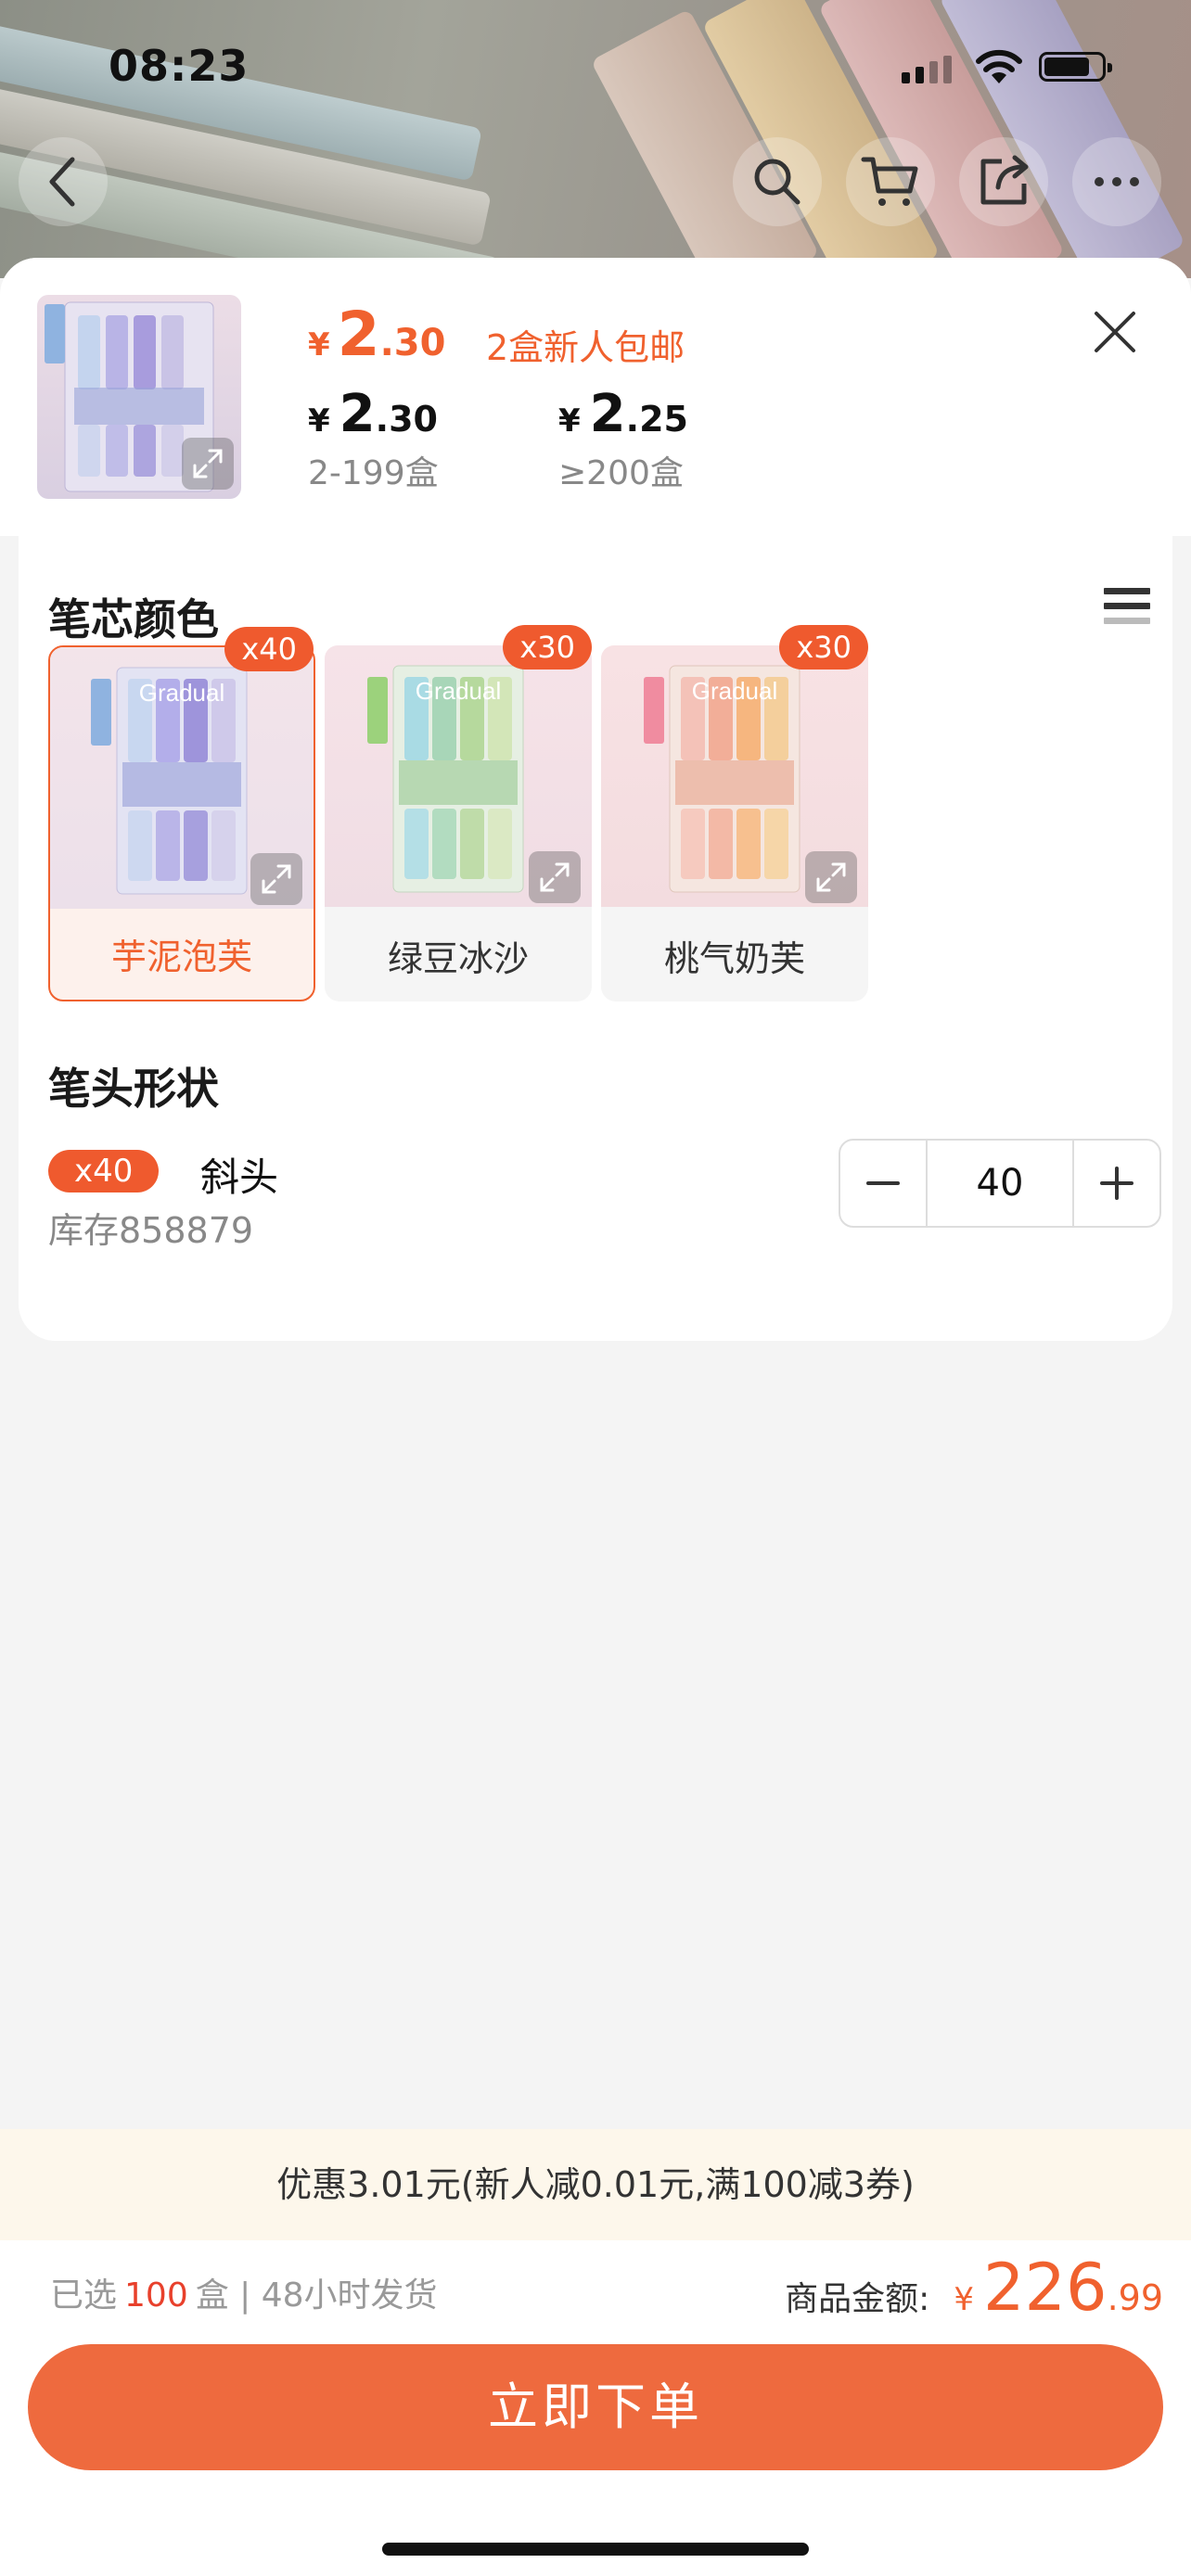 The image size is (1191, 2576). I want to click on cart-icon, so click(889, 181).